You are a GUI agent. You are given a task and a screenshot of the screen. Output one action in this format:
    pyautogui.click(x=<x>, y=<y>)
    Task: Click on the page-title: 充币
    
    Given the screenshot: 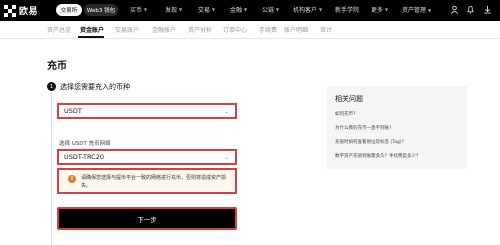 What is the action you would take?
    pyautogui.click(x=57, y=66)
    